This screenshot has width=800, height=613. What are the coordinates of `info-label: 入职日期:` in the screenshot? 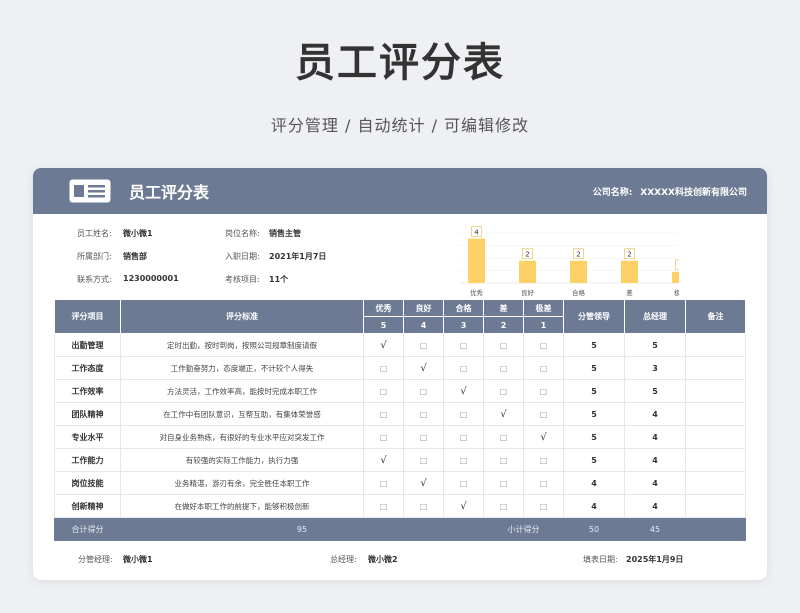 It's located at (242, 256).